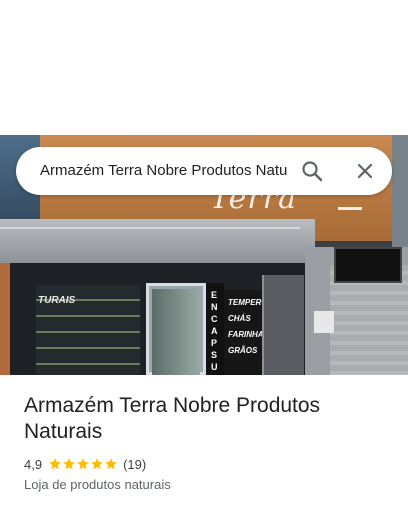 The image size is (408, 510). I want to click on search-bar: Armazém Terra Nobre Produtos Naturais, so click(204, 171).